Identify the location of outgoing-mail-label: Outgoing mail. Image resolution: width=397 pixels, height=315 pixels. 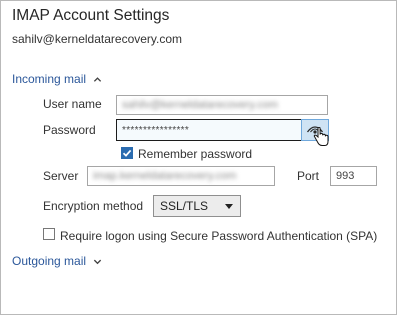
(49, 261).